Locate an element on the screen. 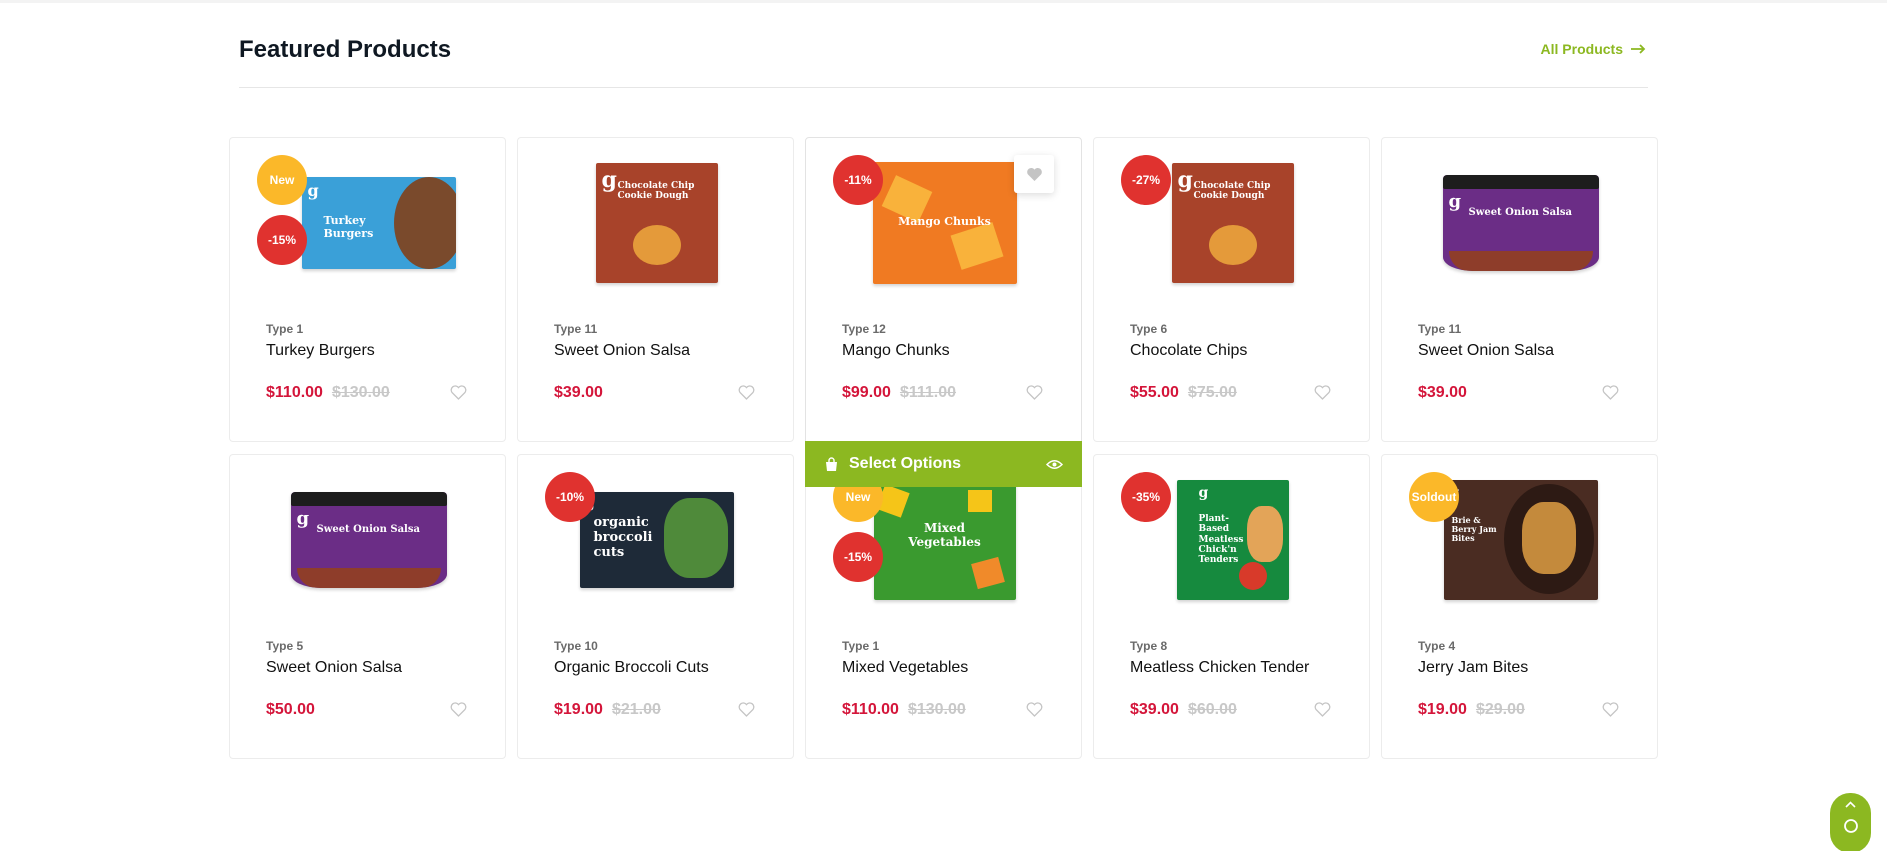  old-price: $130.00 is located at coordinates (936, 709).